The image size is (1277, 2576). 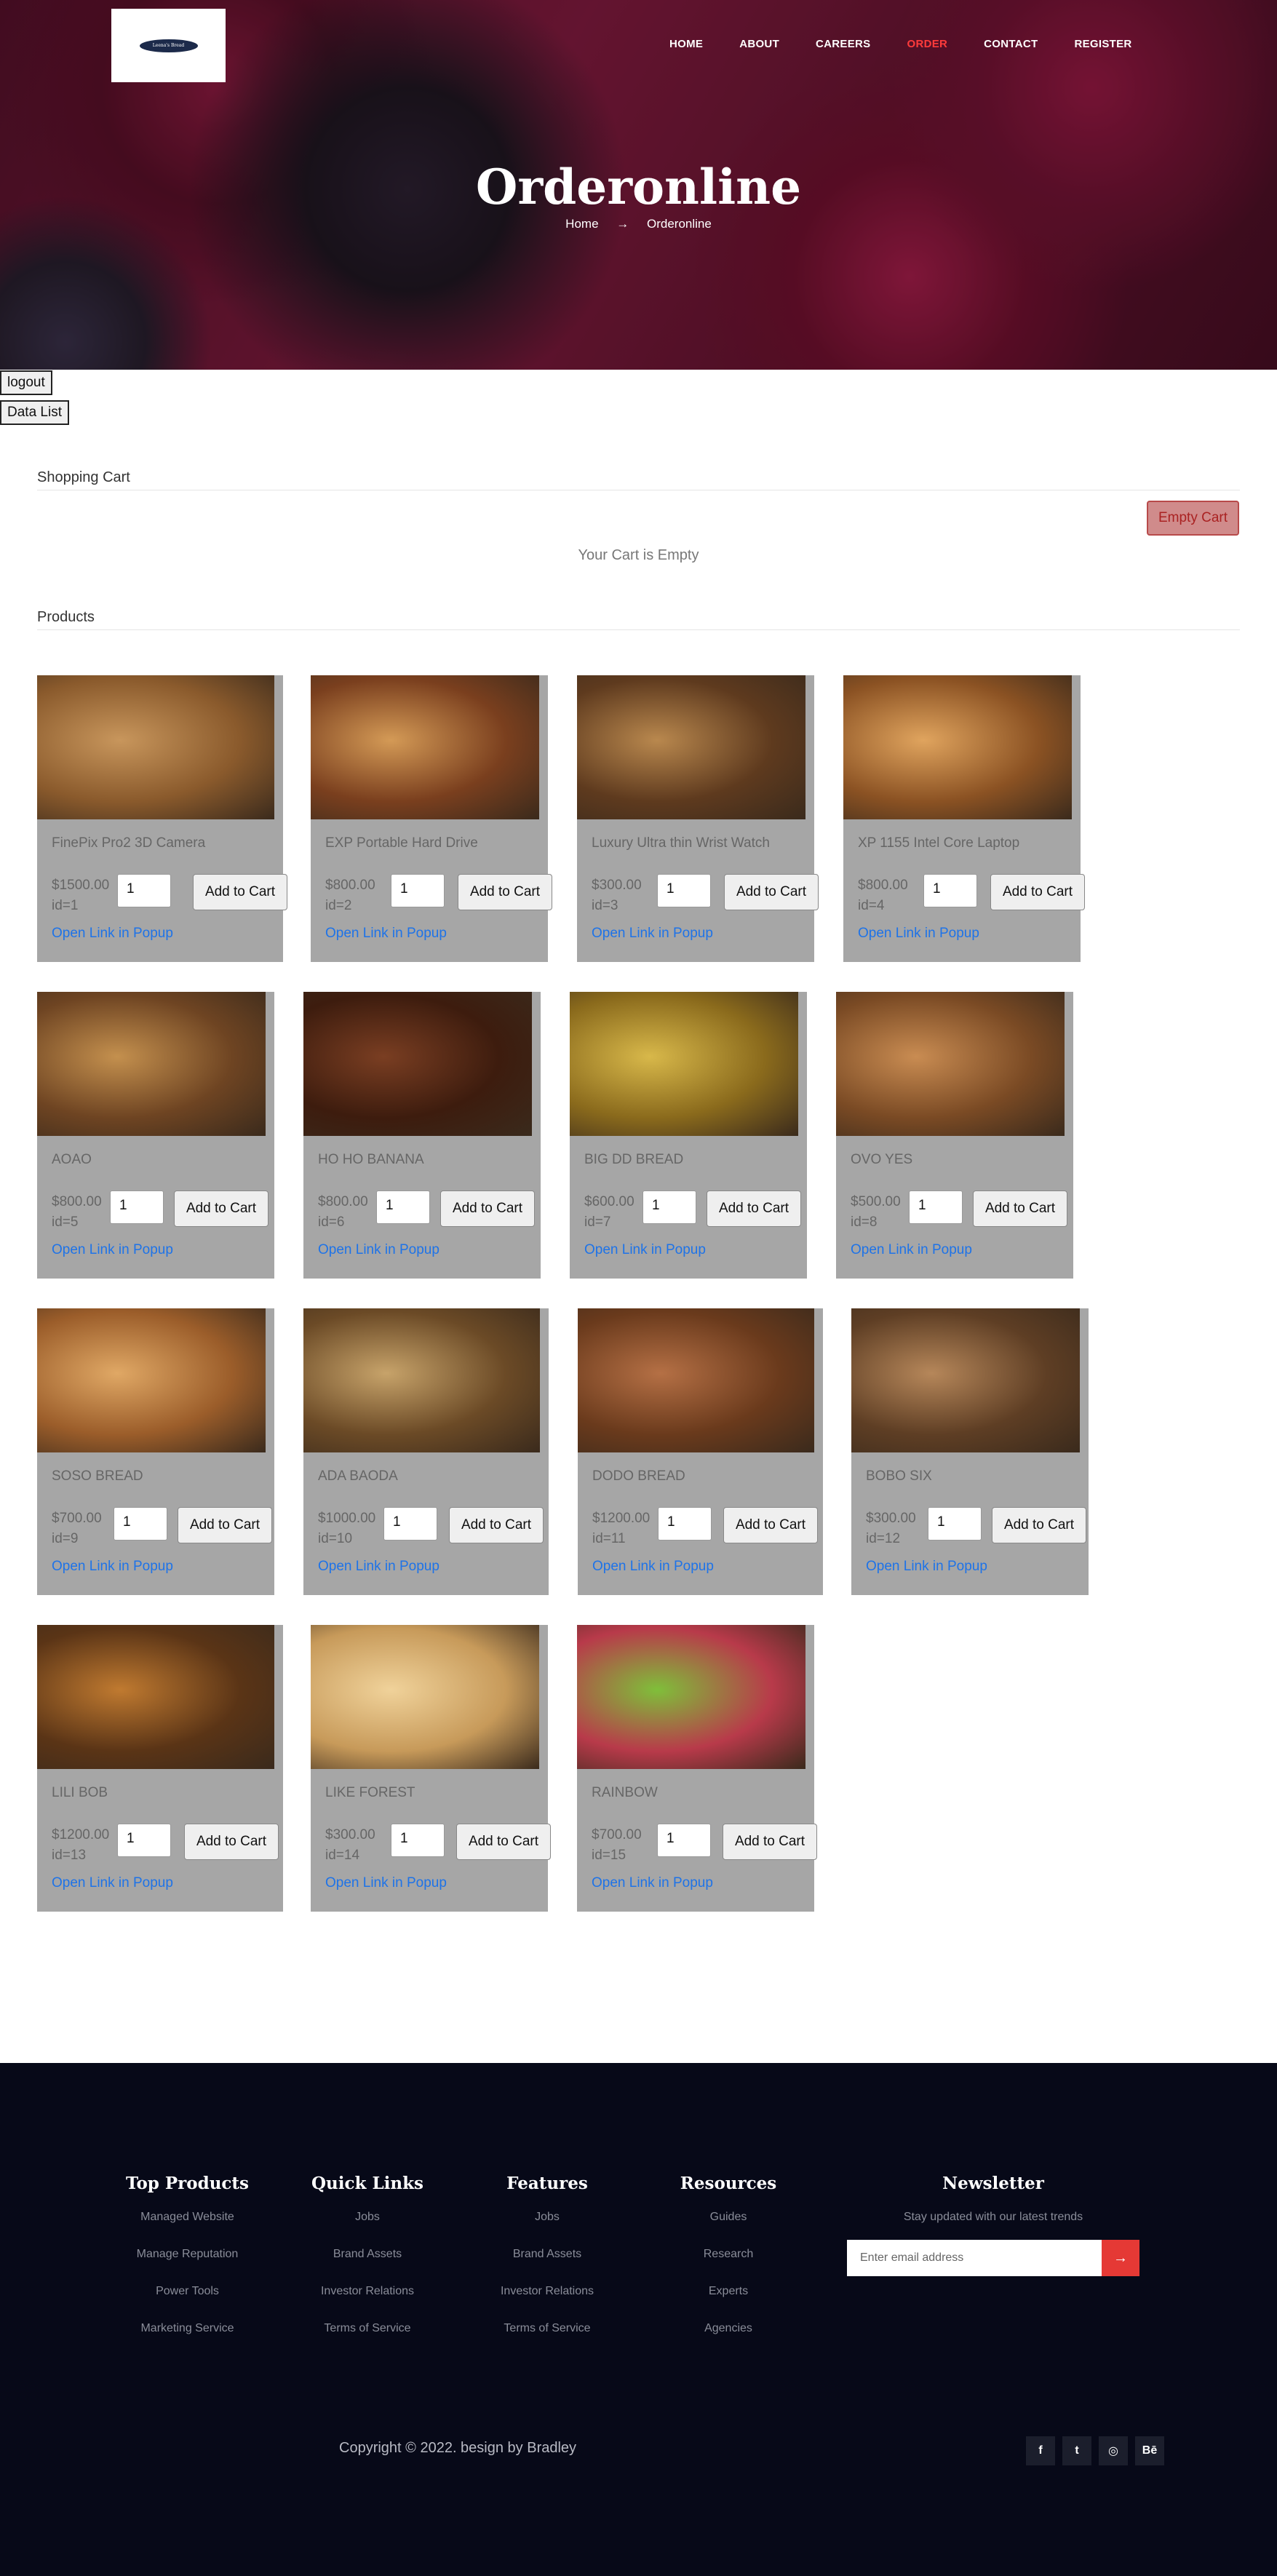 I want to click on footer-link: Agencies, so click(x=729, y=2328).